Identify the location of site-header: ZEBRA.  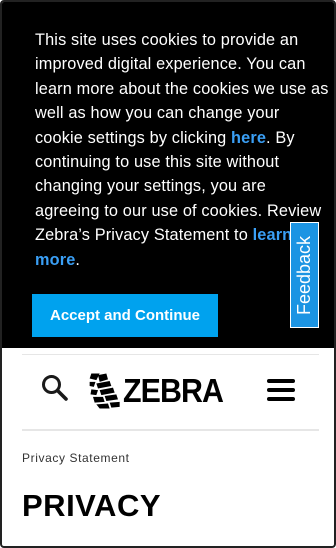
(170, 392).